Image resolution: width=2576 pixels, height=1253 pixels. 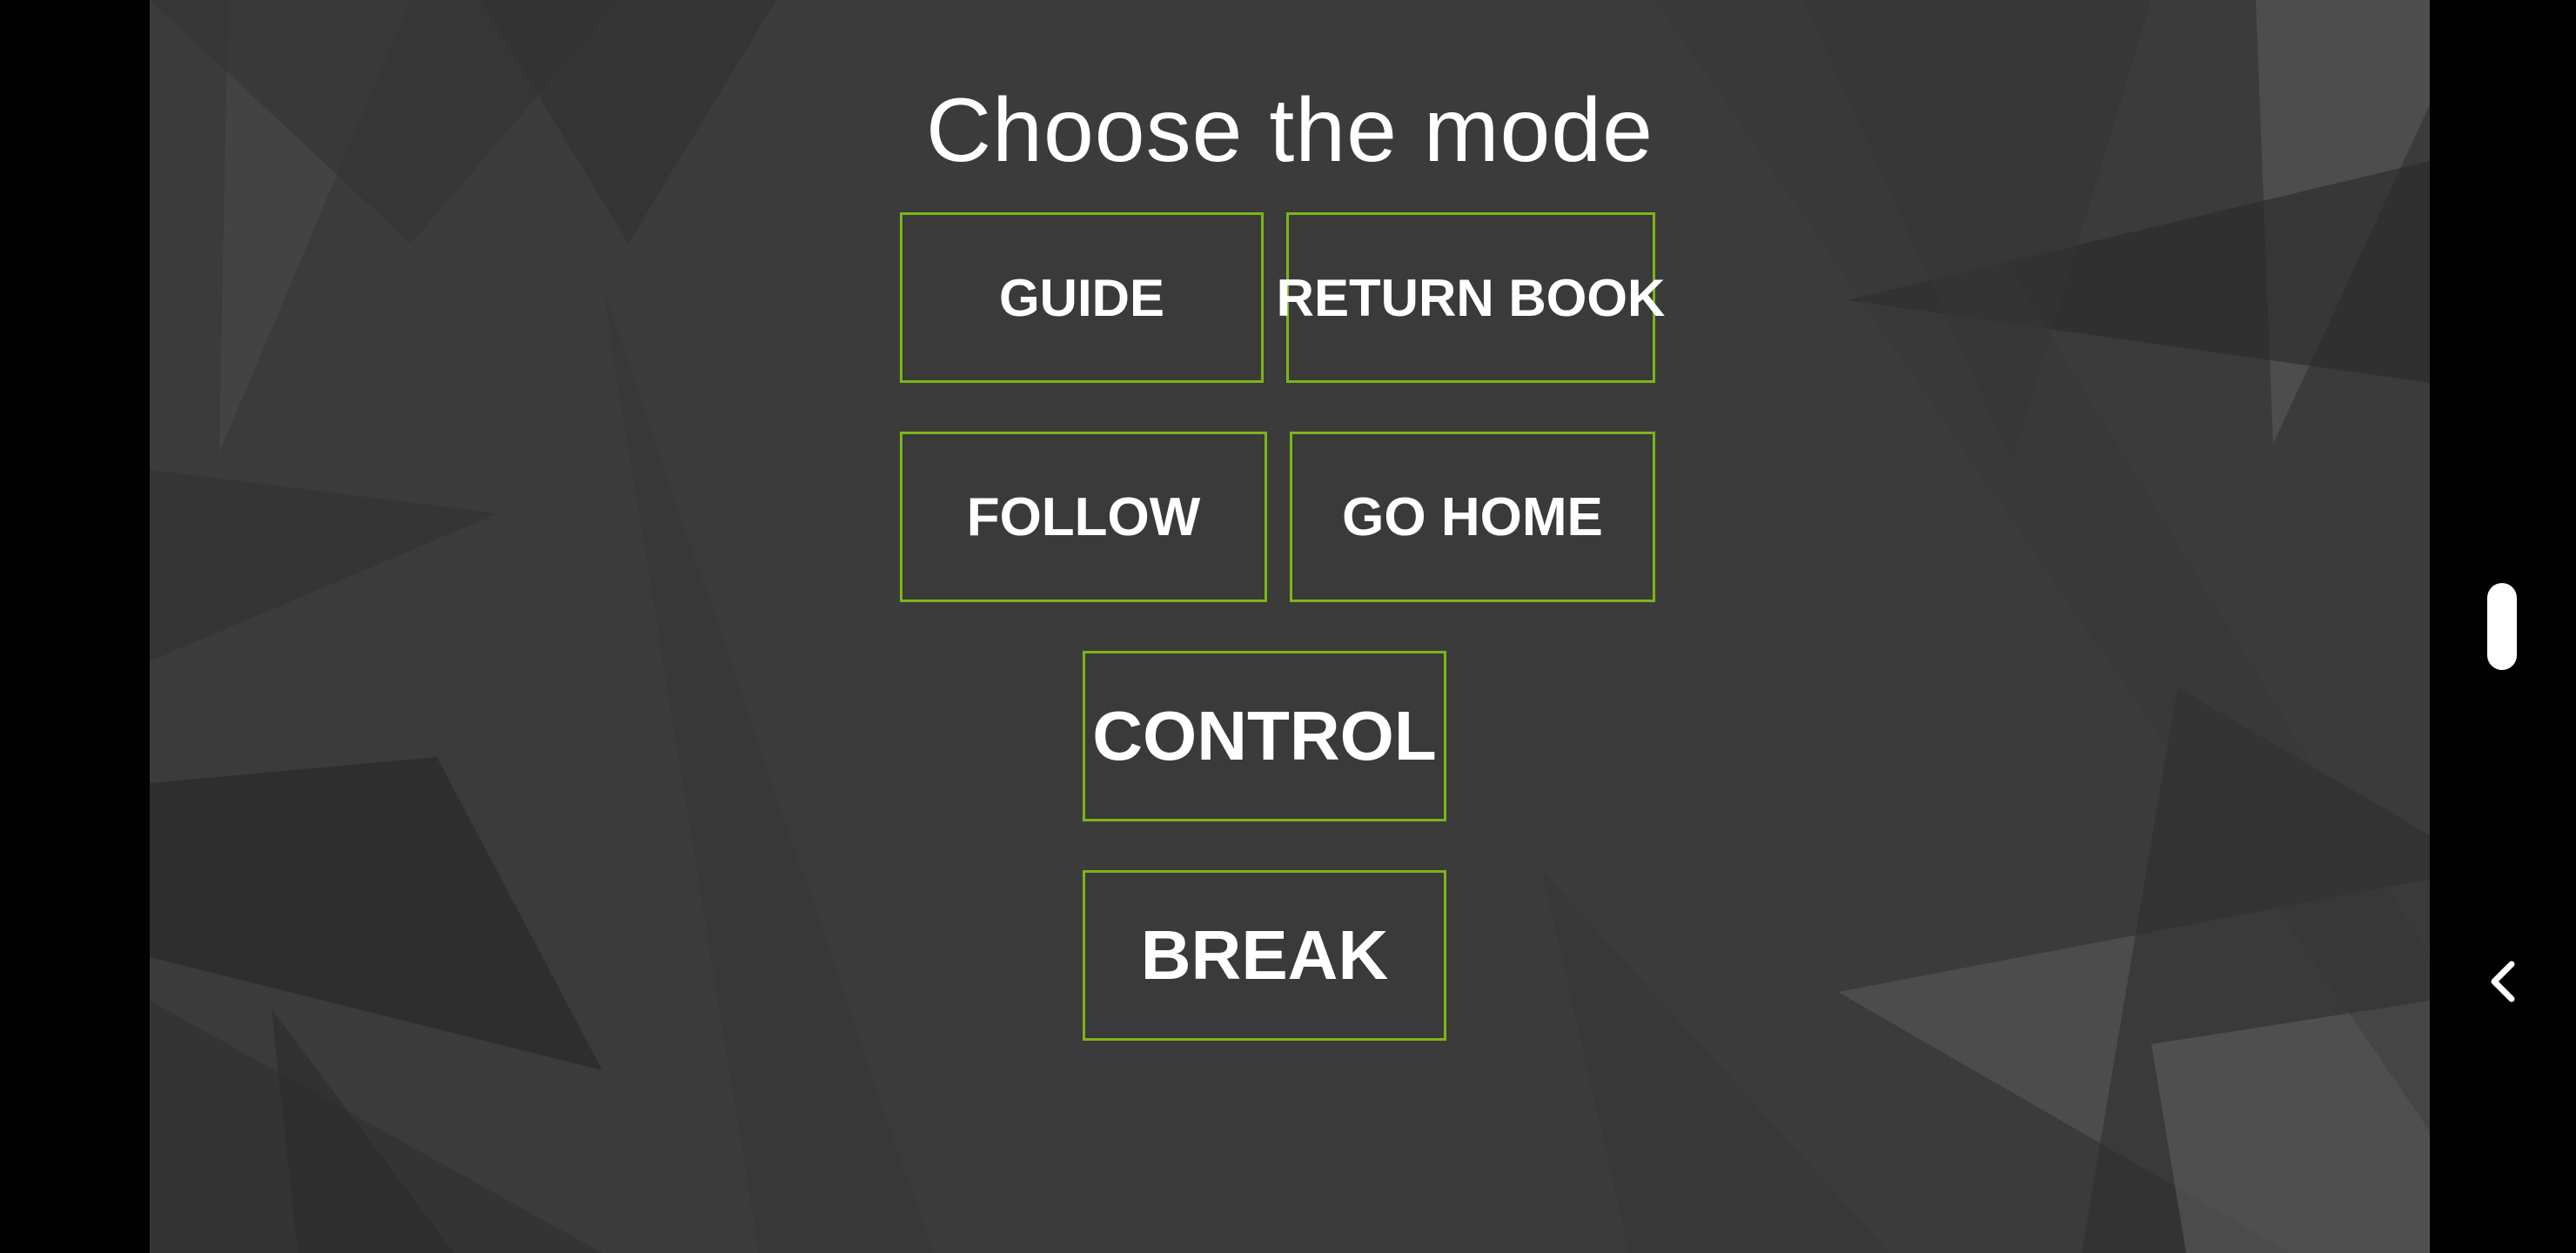 I want to click on page-title: Choose the mode, so click(x=1290, y=130).